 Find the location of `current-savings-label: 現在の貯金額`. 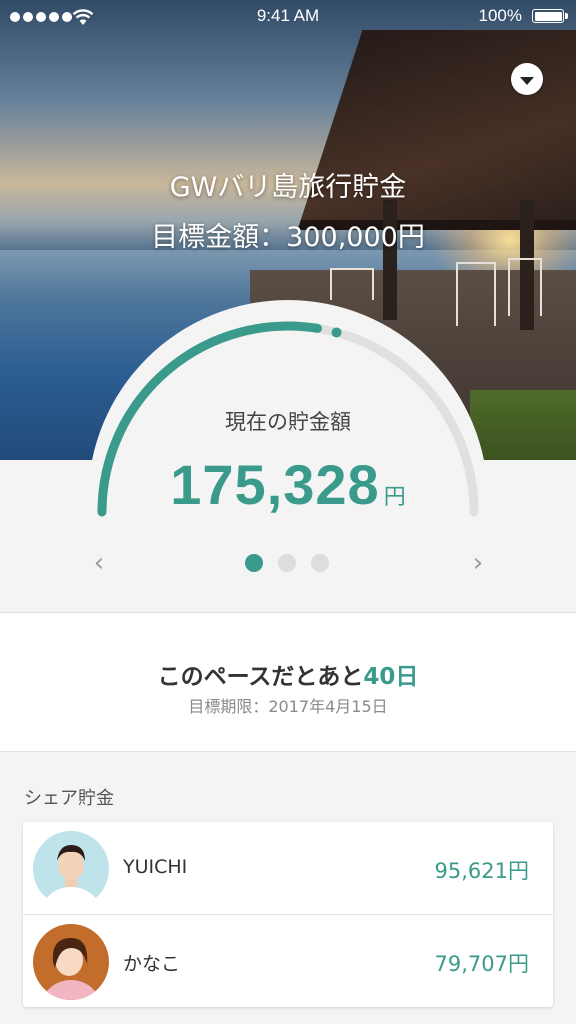

current-savings-label: 現在の貯金額 is located at coordinates (288, 422).